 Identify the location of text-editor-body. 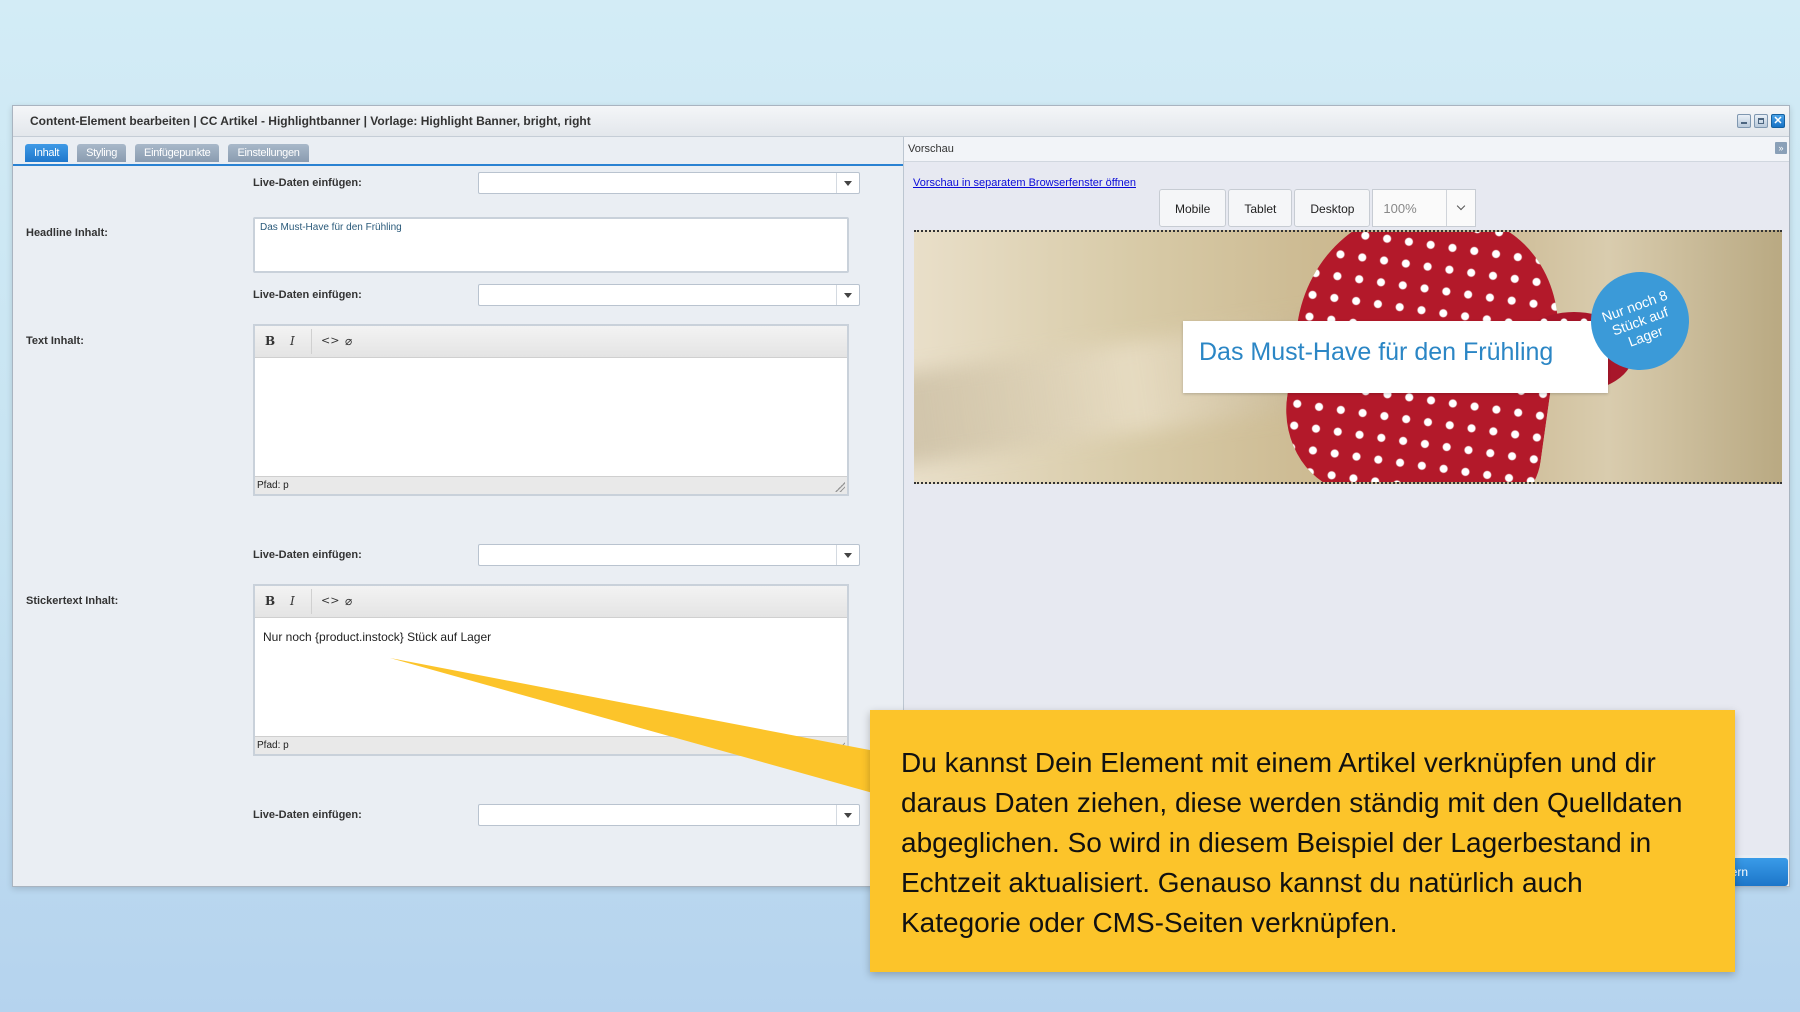
(551, 370).